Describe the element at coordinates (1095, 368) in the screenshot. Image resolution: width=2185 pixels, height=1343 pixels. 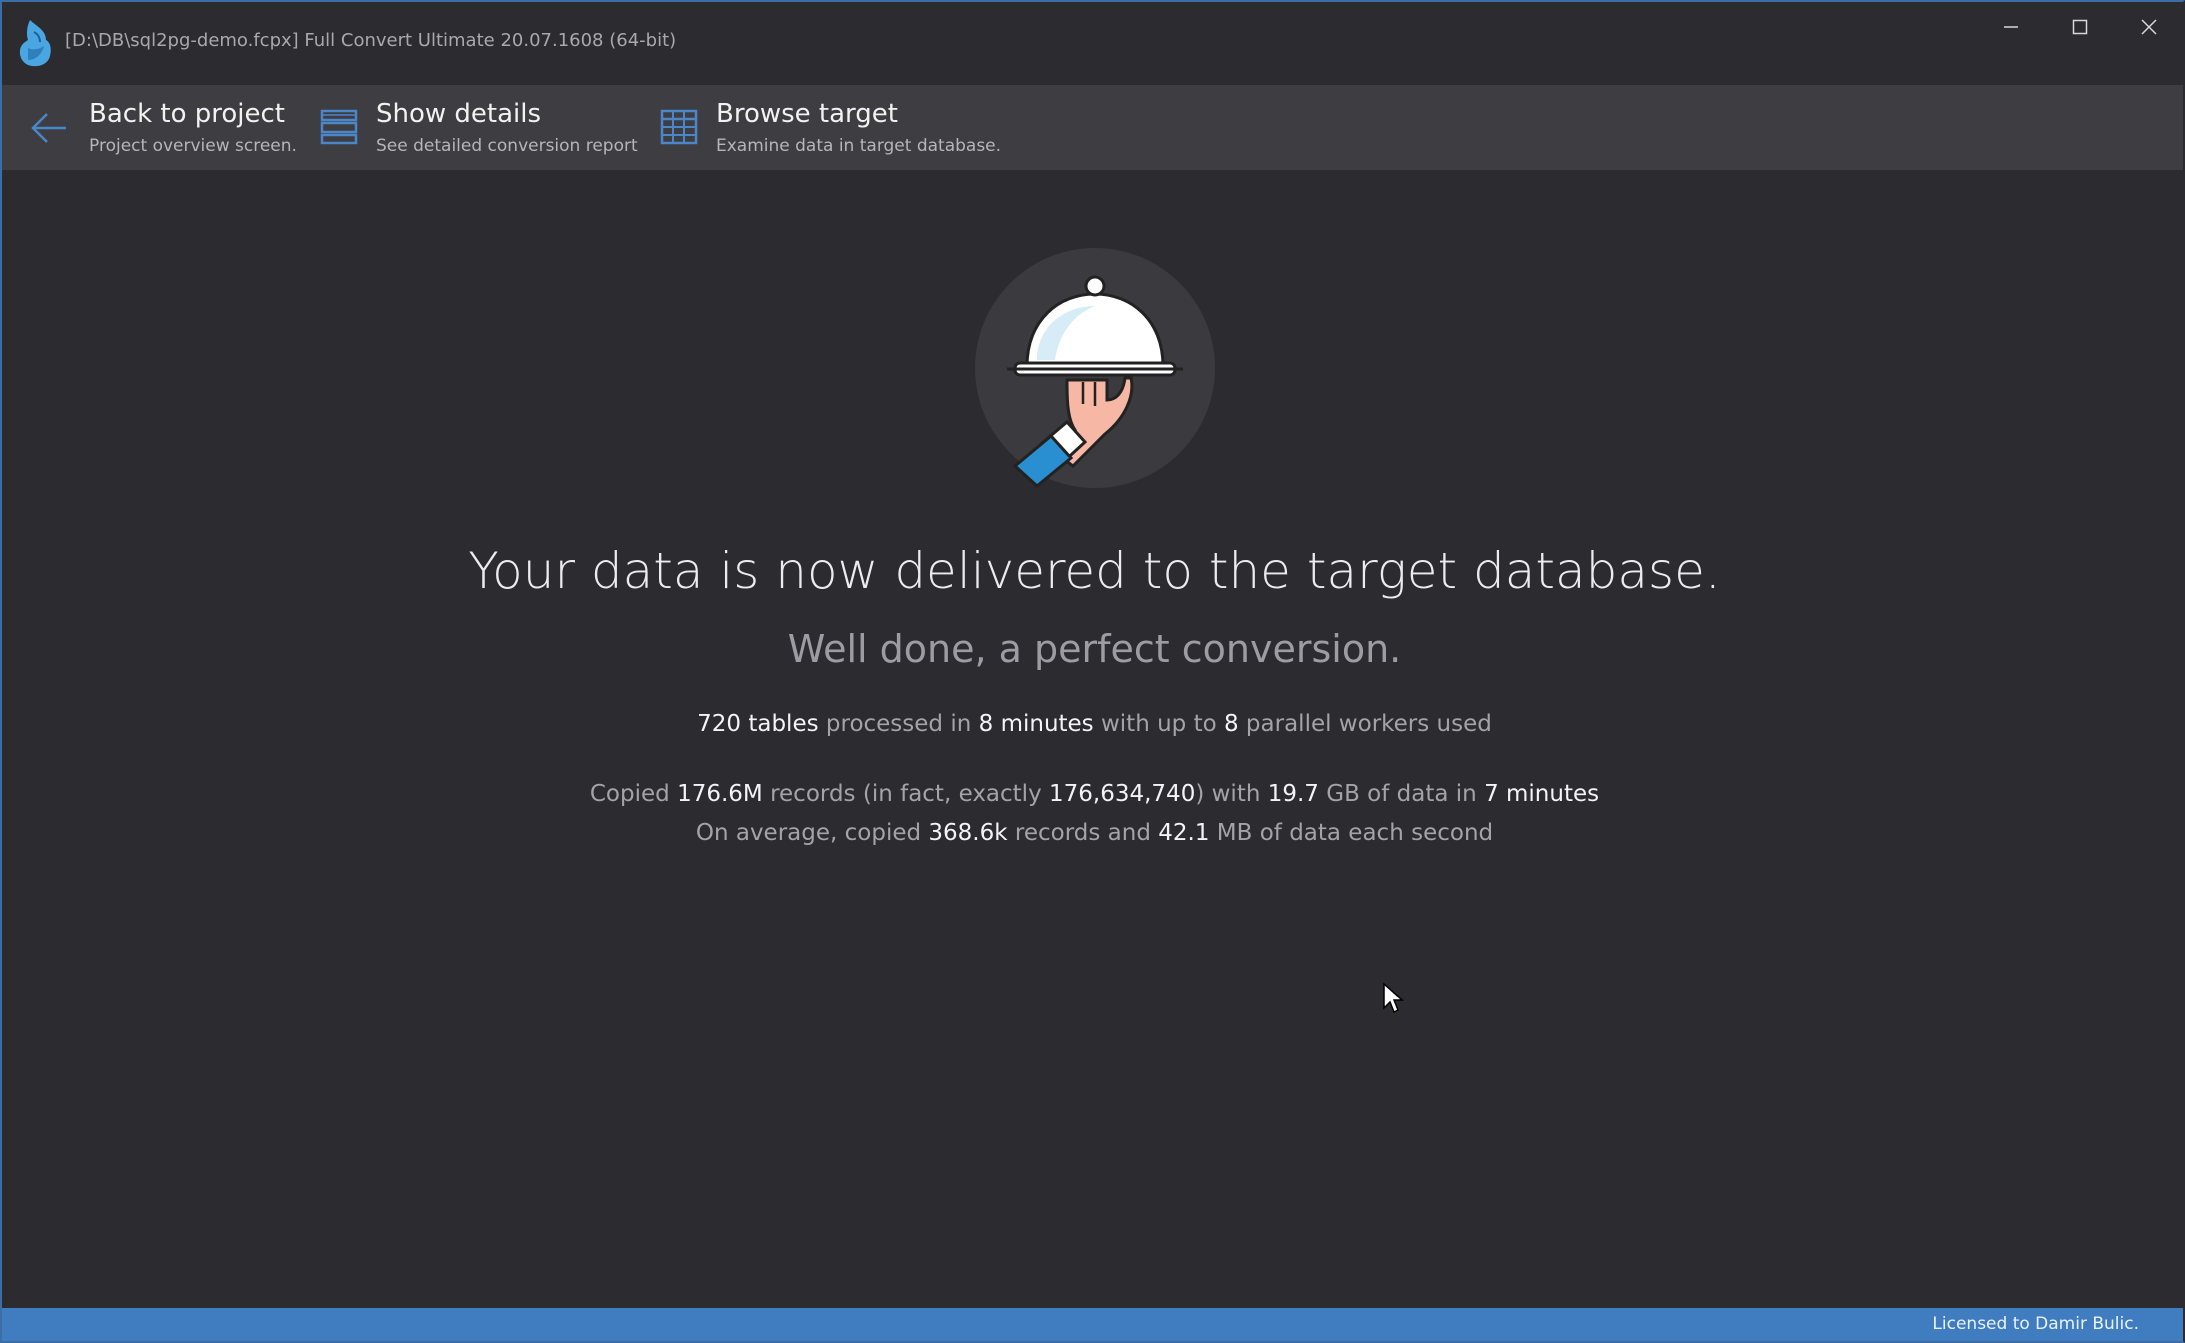
I see `serving-cloche-icon` at that location.